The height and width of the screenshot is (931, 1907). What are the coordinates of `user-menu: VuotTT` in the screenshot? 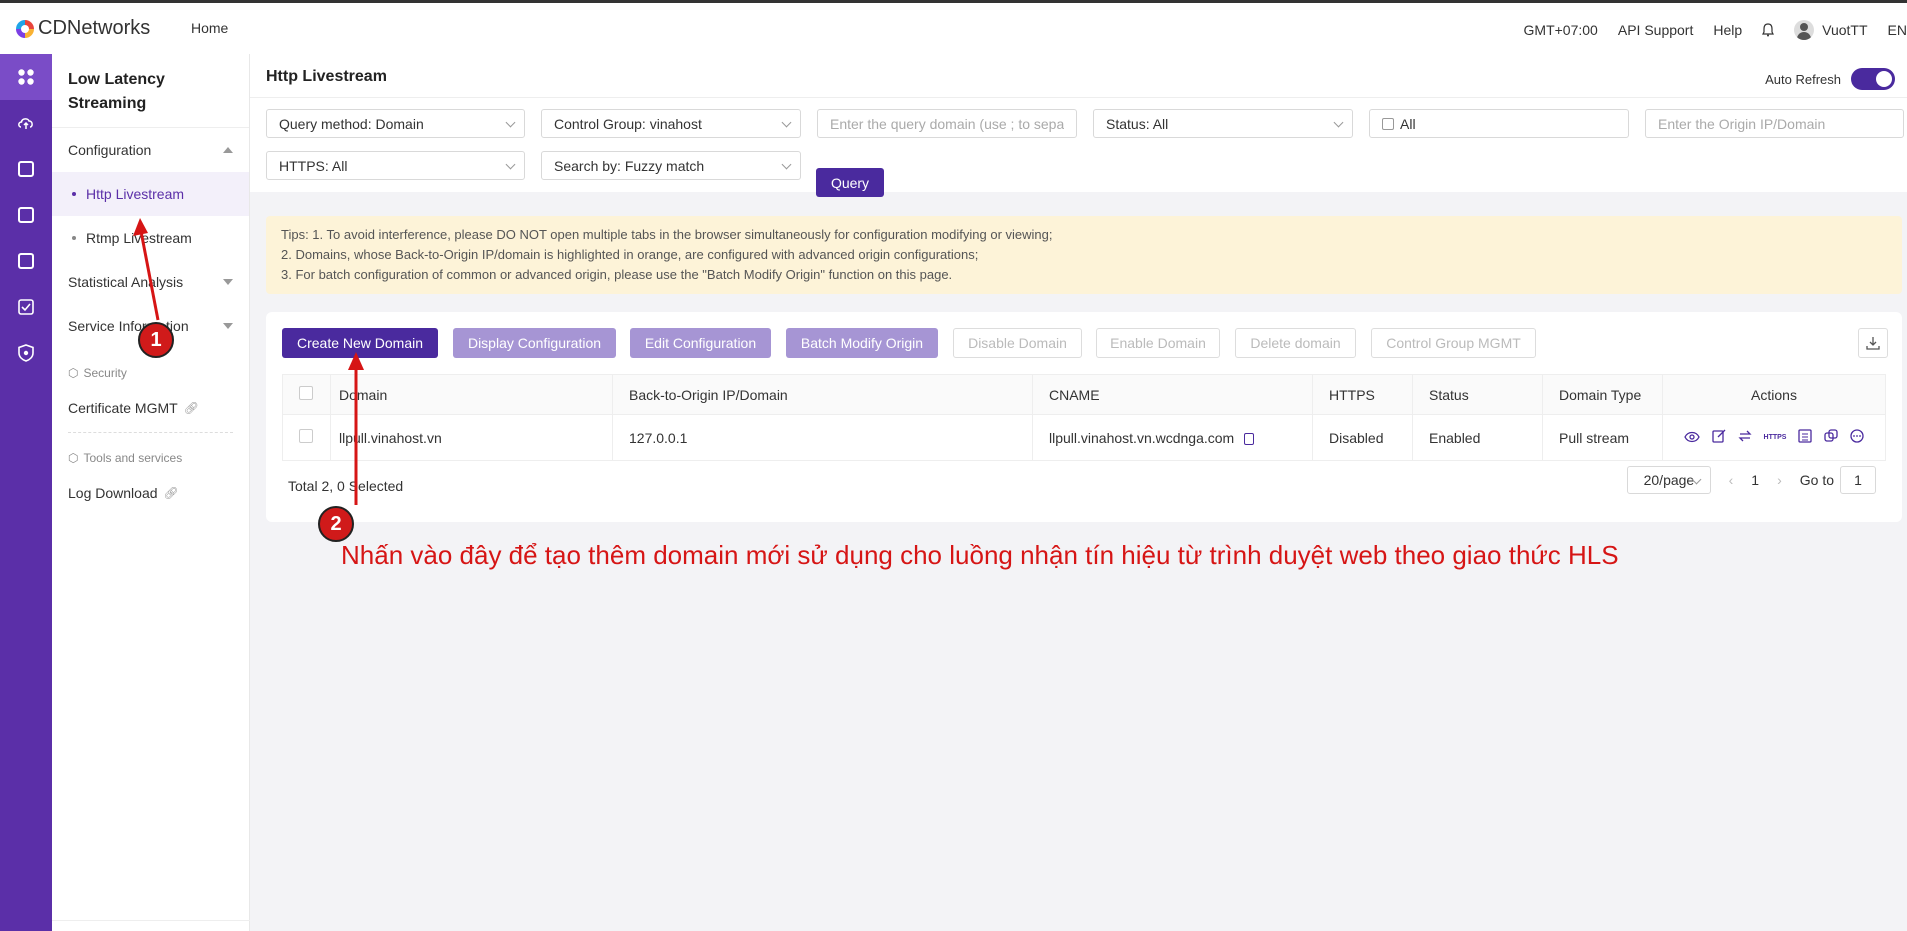 It's located at (1831, 30).